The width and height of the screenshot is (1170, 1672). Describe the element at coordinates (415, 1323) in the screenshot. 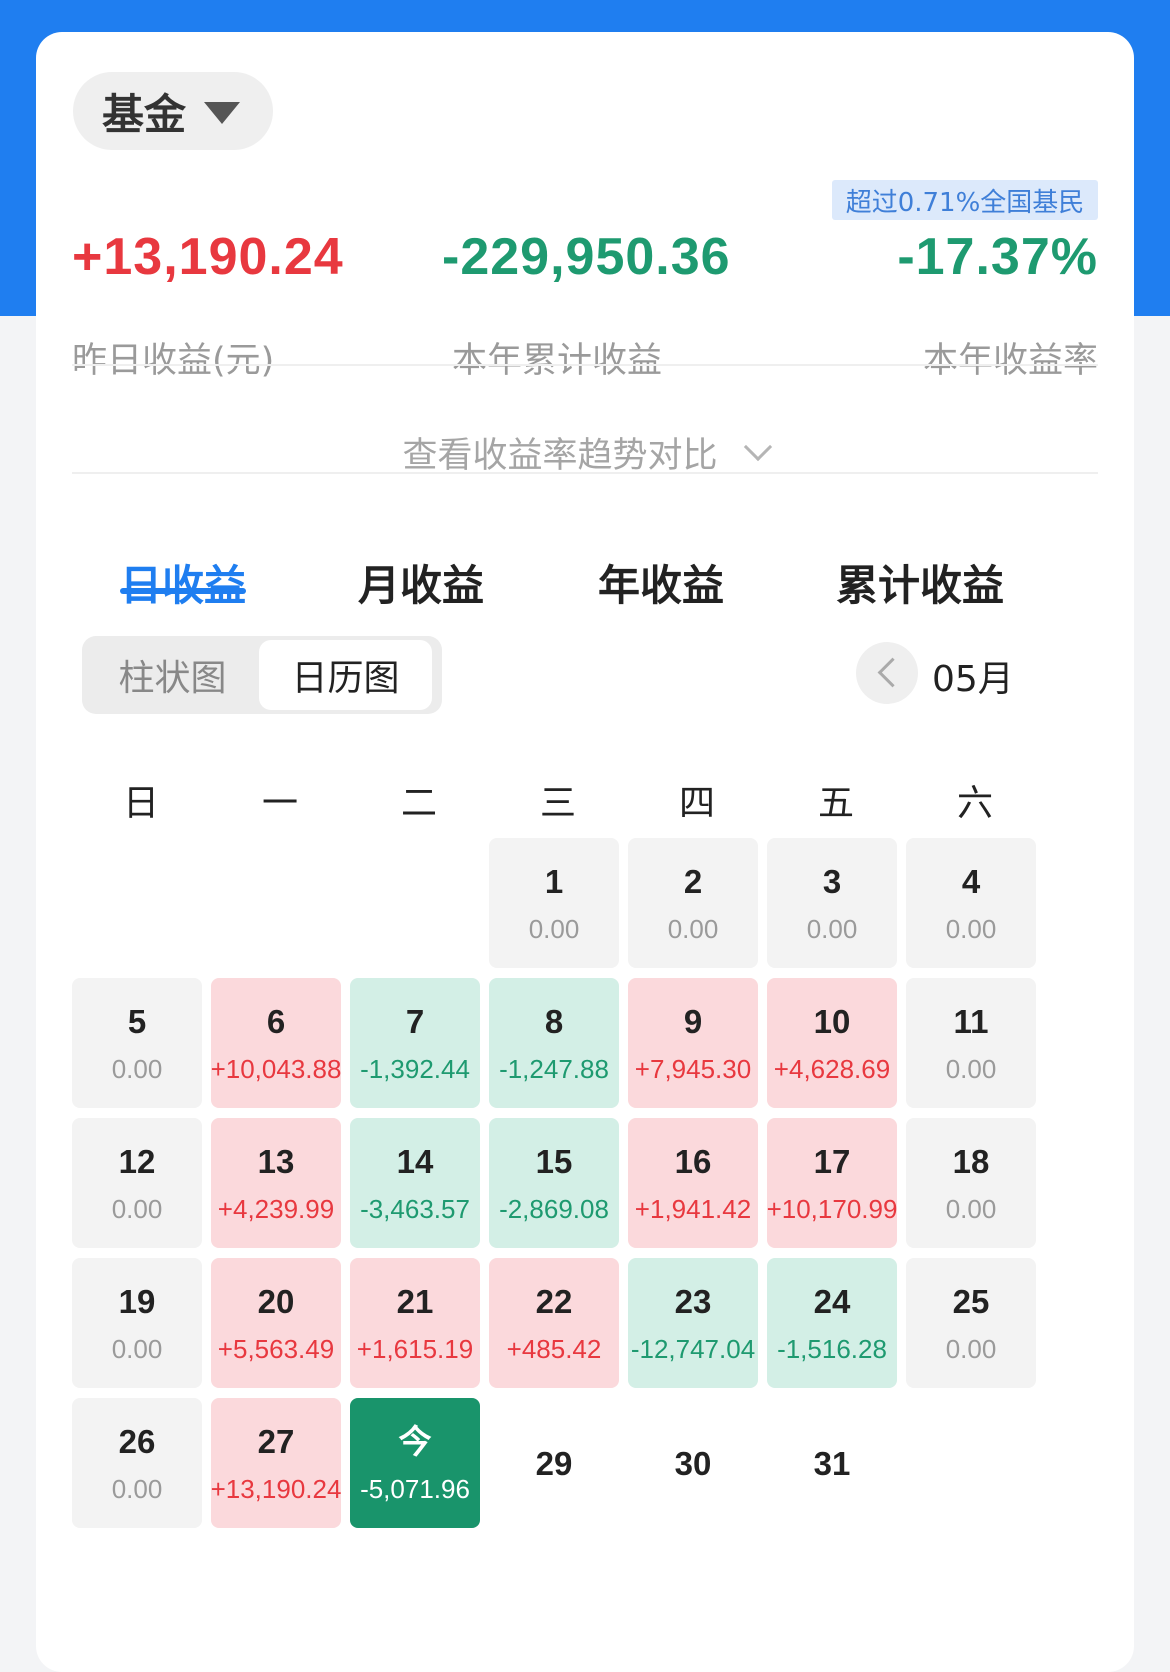

I see `calendar-day-cell: 21 +1,615.19` at that location.